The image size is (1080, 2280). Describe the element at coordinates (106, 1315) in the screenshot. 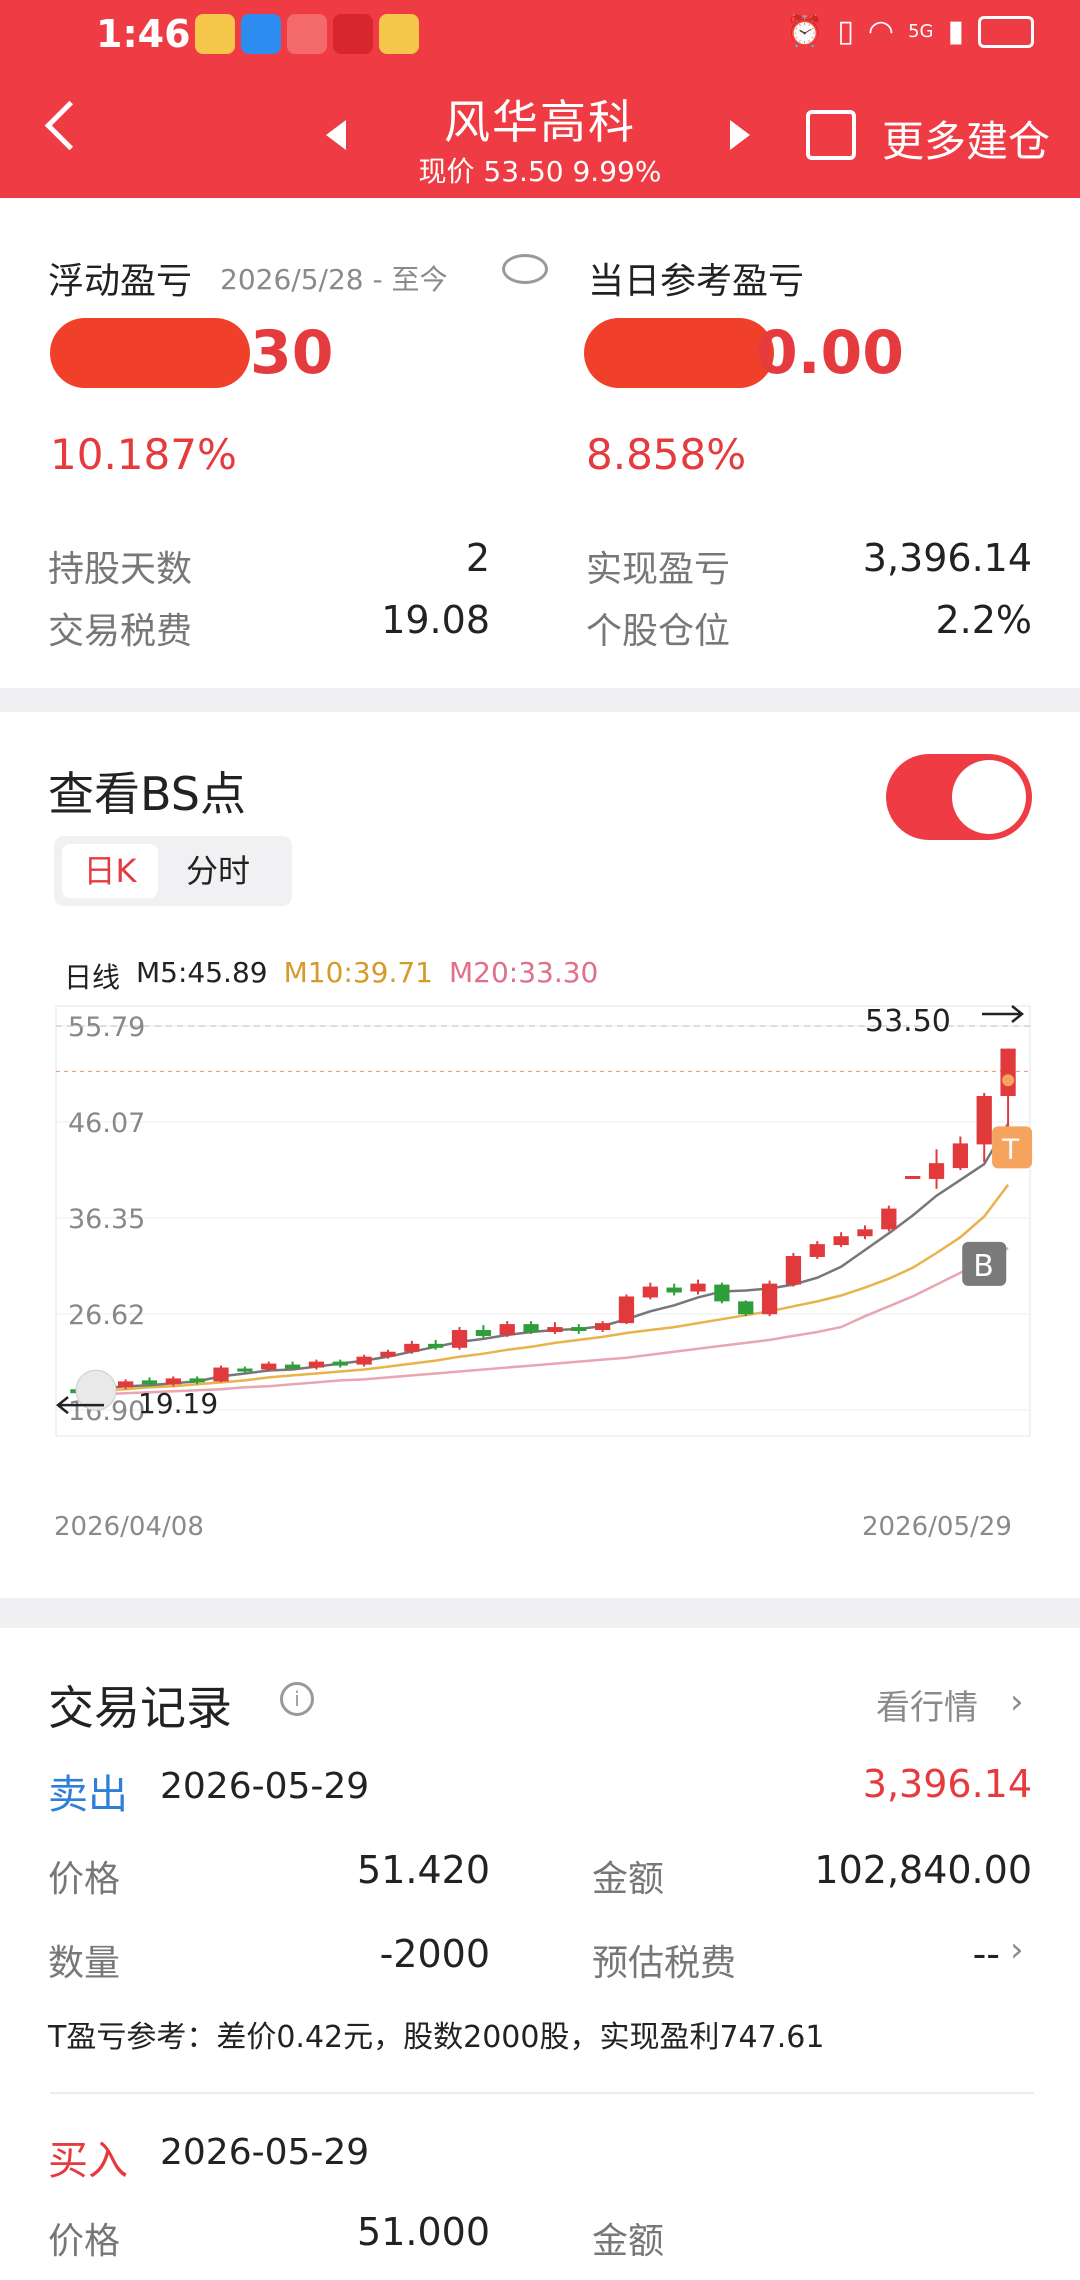

I see `y-tick-label: 26.62` at that location.